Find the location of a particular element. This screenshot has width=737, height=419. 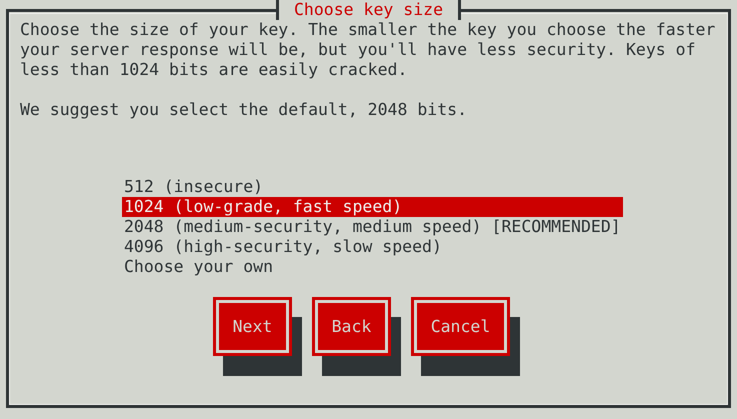

description-text: We suggest you select the default, 2048 bits. is located at coordinates (244, 110).